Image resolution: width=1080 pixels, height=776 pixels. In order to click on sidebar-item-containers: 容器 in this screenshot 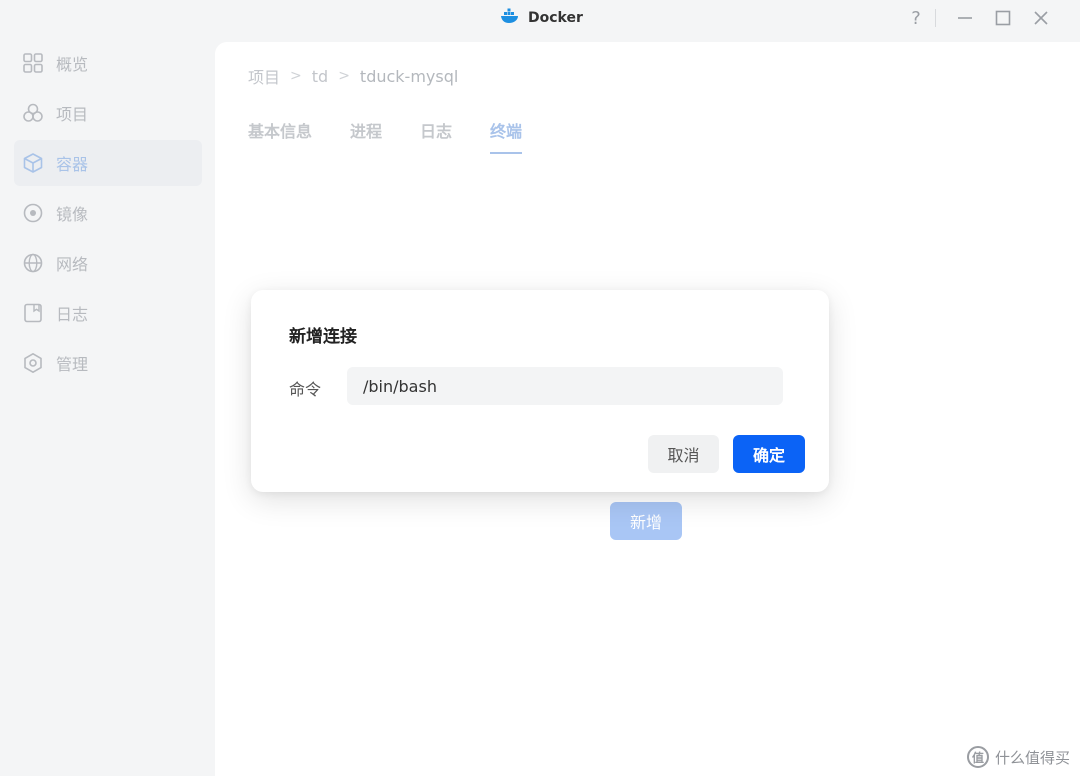, I will do `click(108, 163)`.